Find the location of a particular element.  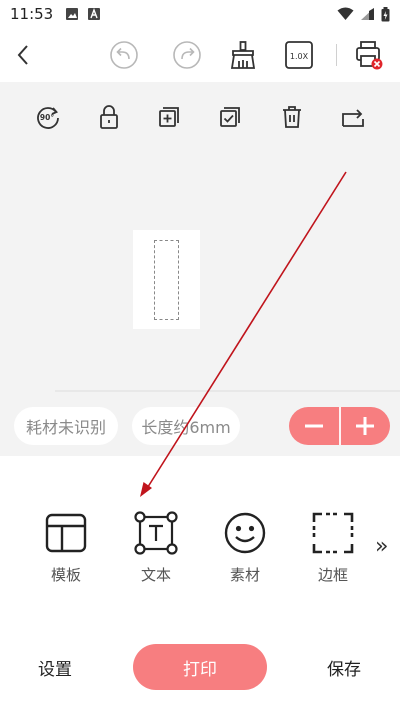

insert-menu: 模板 文本 素材 边框 » is located at coordinates (200, 550).